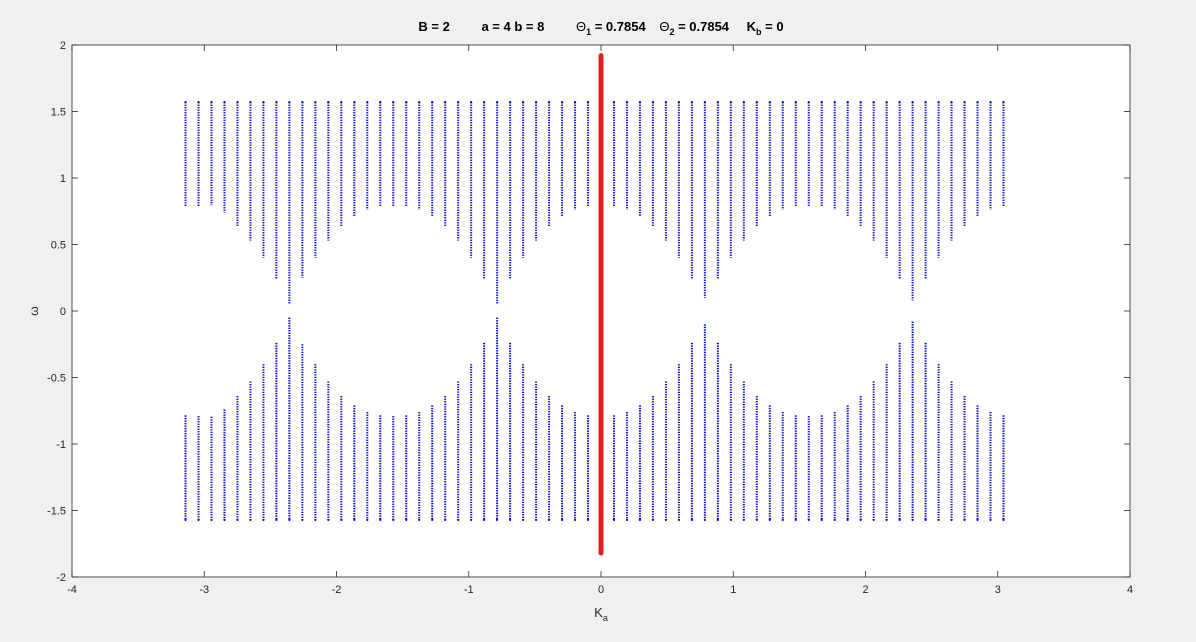 Image resolution: width=1196 pixels, height=642 pixels. What do you see at coordinates (337, 590) in the screenshot?
I see `x-tick-label: -2` at bounding box center [337, 590].